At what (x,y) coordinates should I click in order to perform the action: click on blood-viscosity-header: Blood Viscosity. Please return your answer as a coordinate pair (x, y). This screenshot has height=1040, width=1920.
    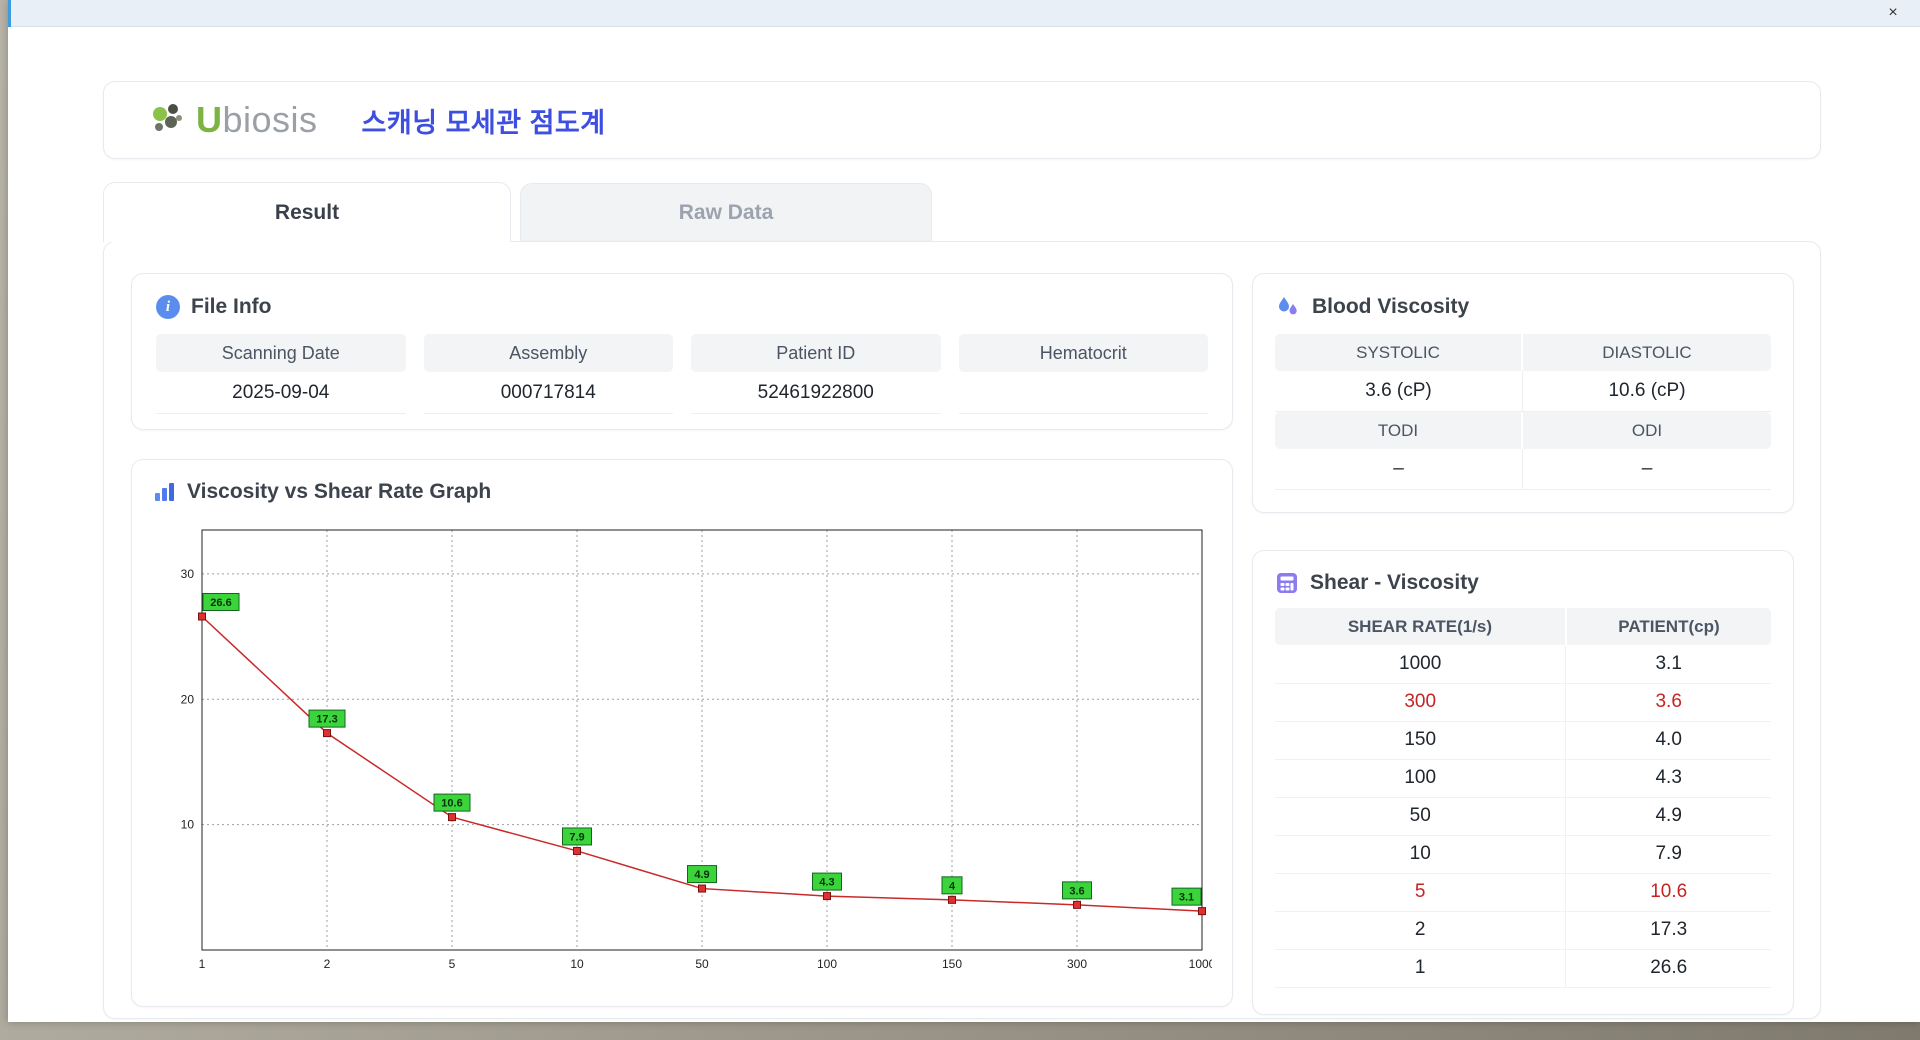
    Looking at the image, I should click on (1523, 307).